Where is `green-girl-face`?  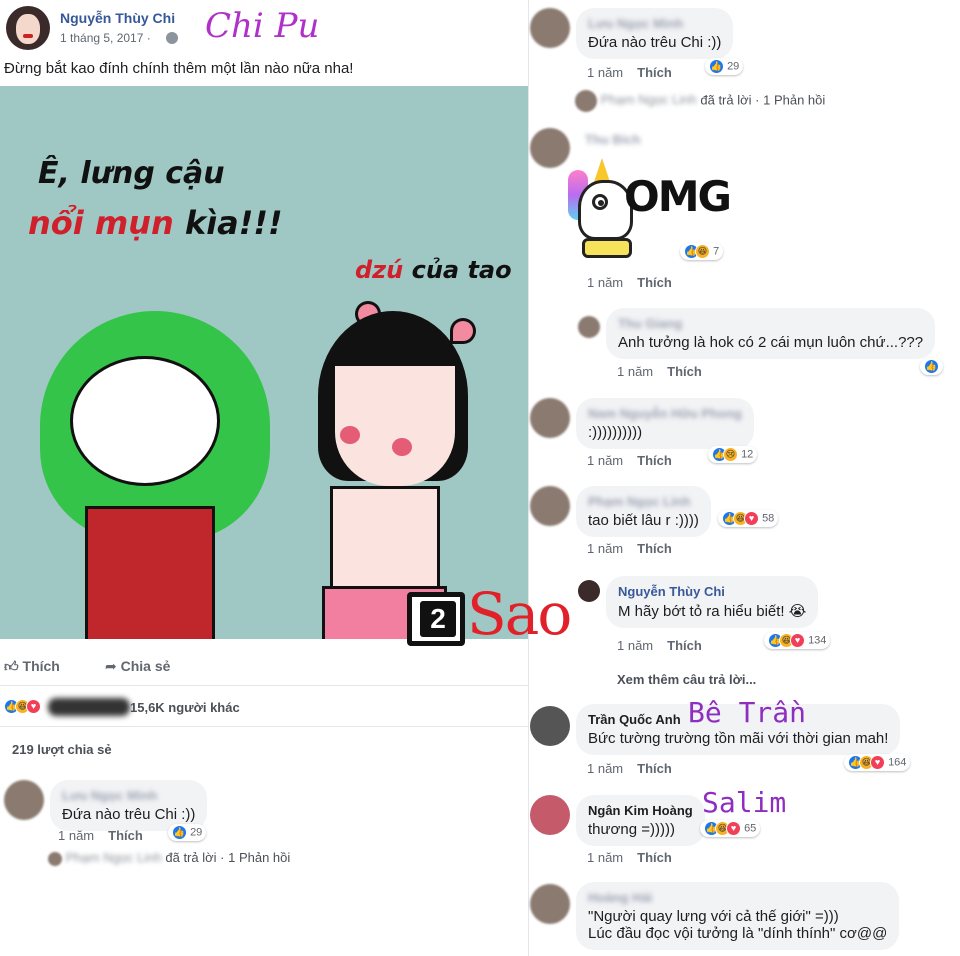
green-girl-face is located at coordinates (145, 421).